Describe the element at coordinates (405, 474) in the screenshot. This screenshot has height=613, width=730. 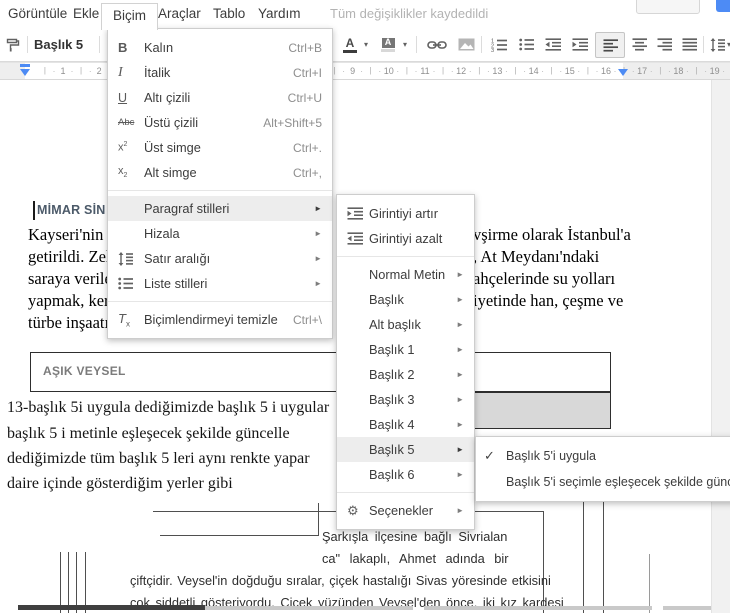
I see `menu-item-baslik-6: Başlık 6 ►` at that location.